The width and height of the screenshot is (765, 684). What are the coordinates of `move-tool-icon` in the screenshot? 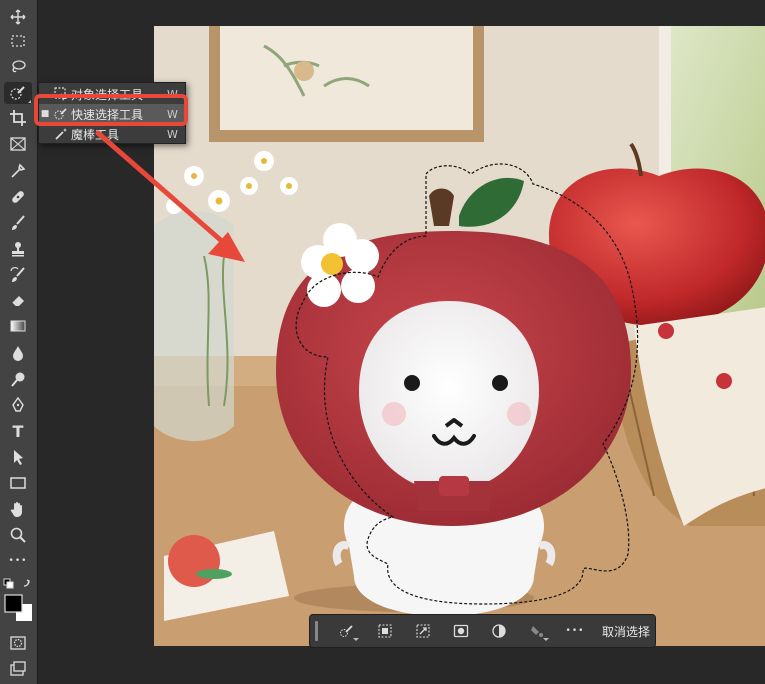 It's located at (18, 17).